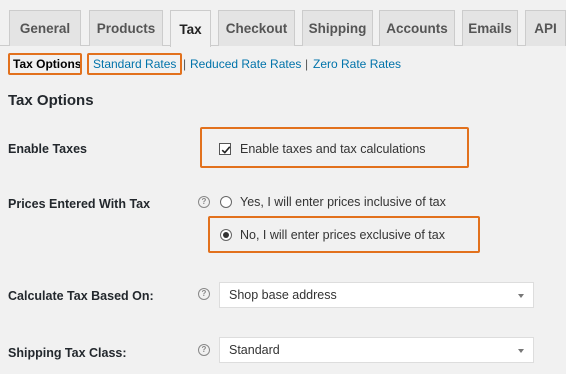 The height and width of the screenshot is (374, 566). What do you see at coordinates (79, 204) in the screenshot?
I see `prices-entered-label: Prices Entered With Tax` at bounding box center [79, 204].